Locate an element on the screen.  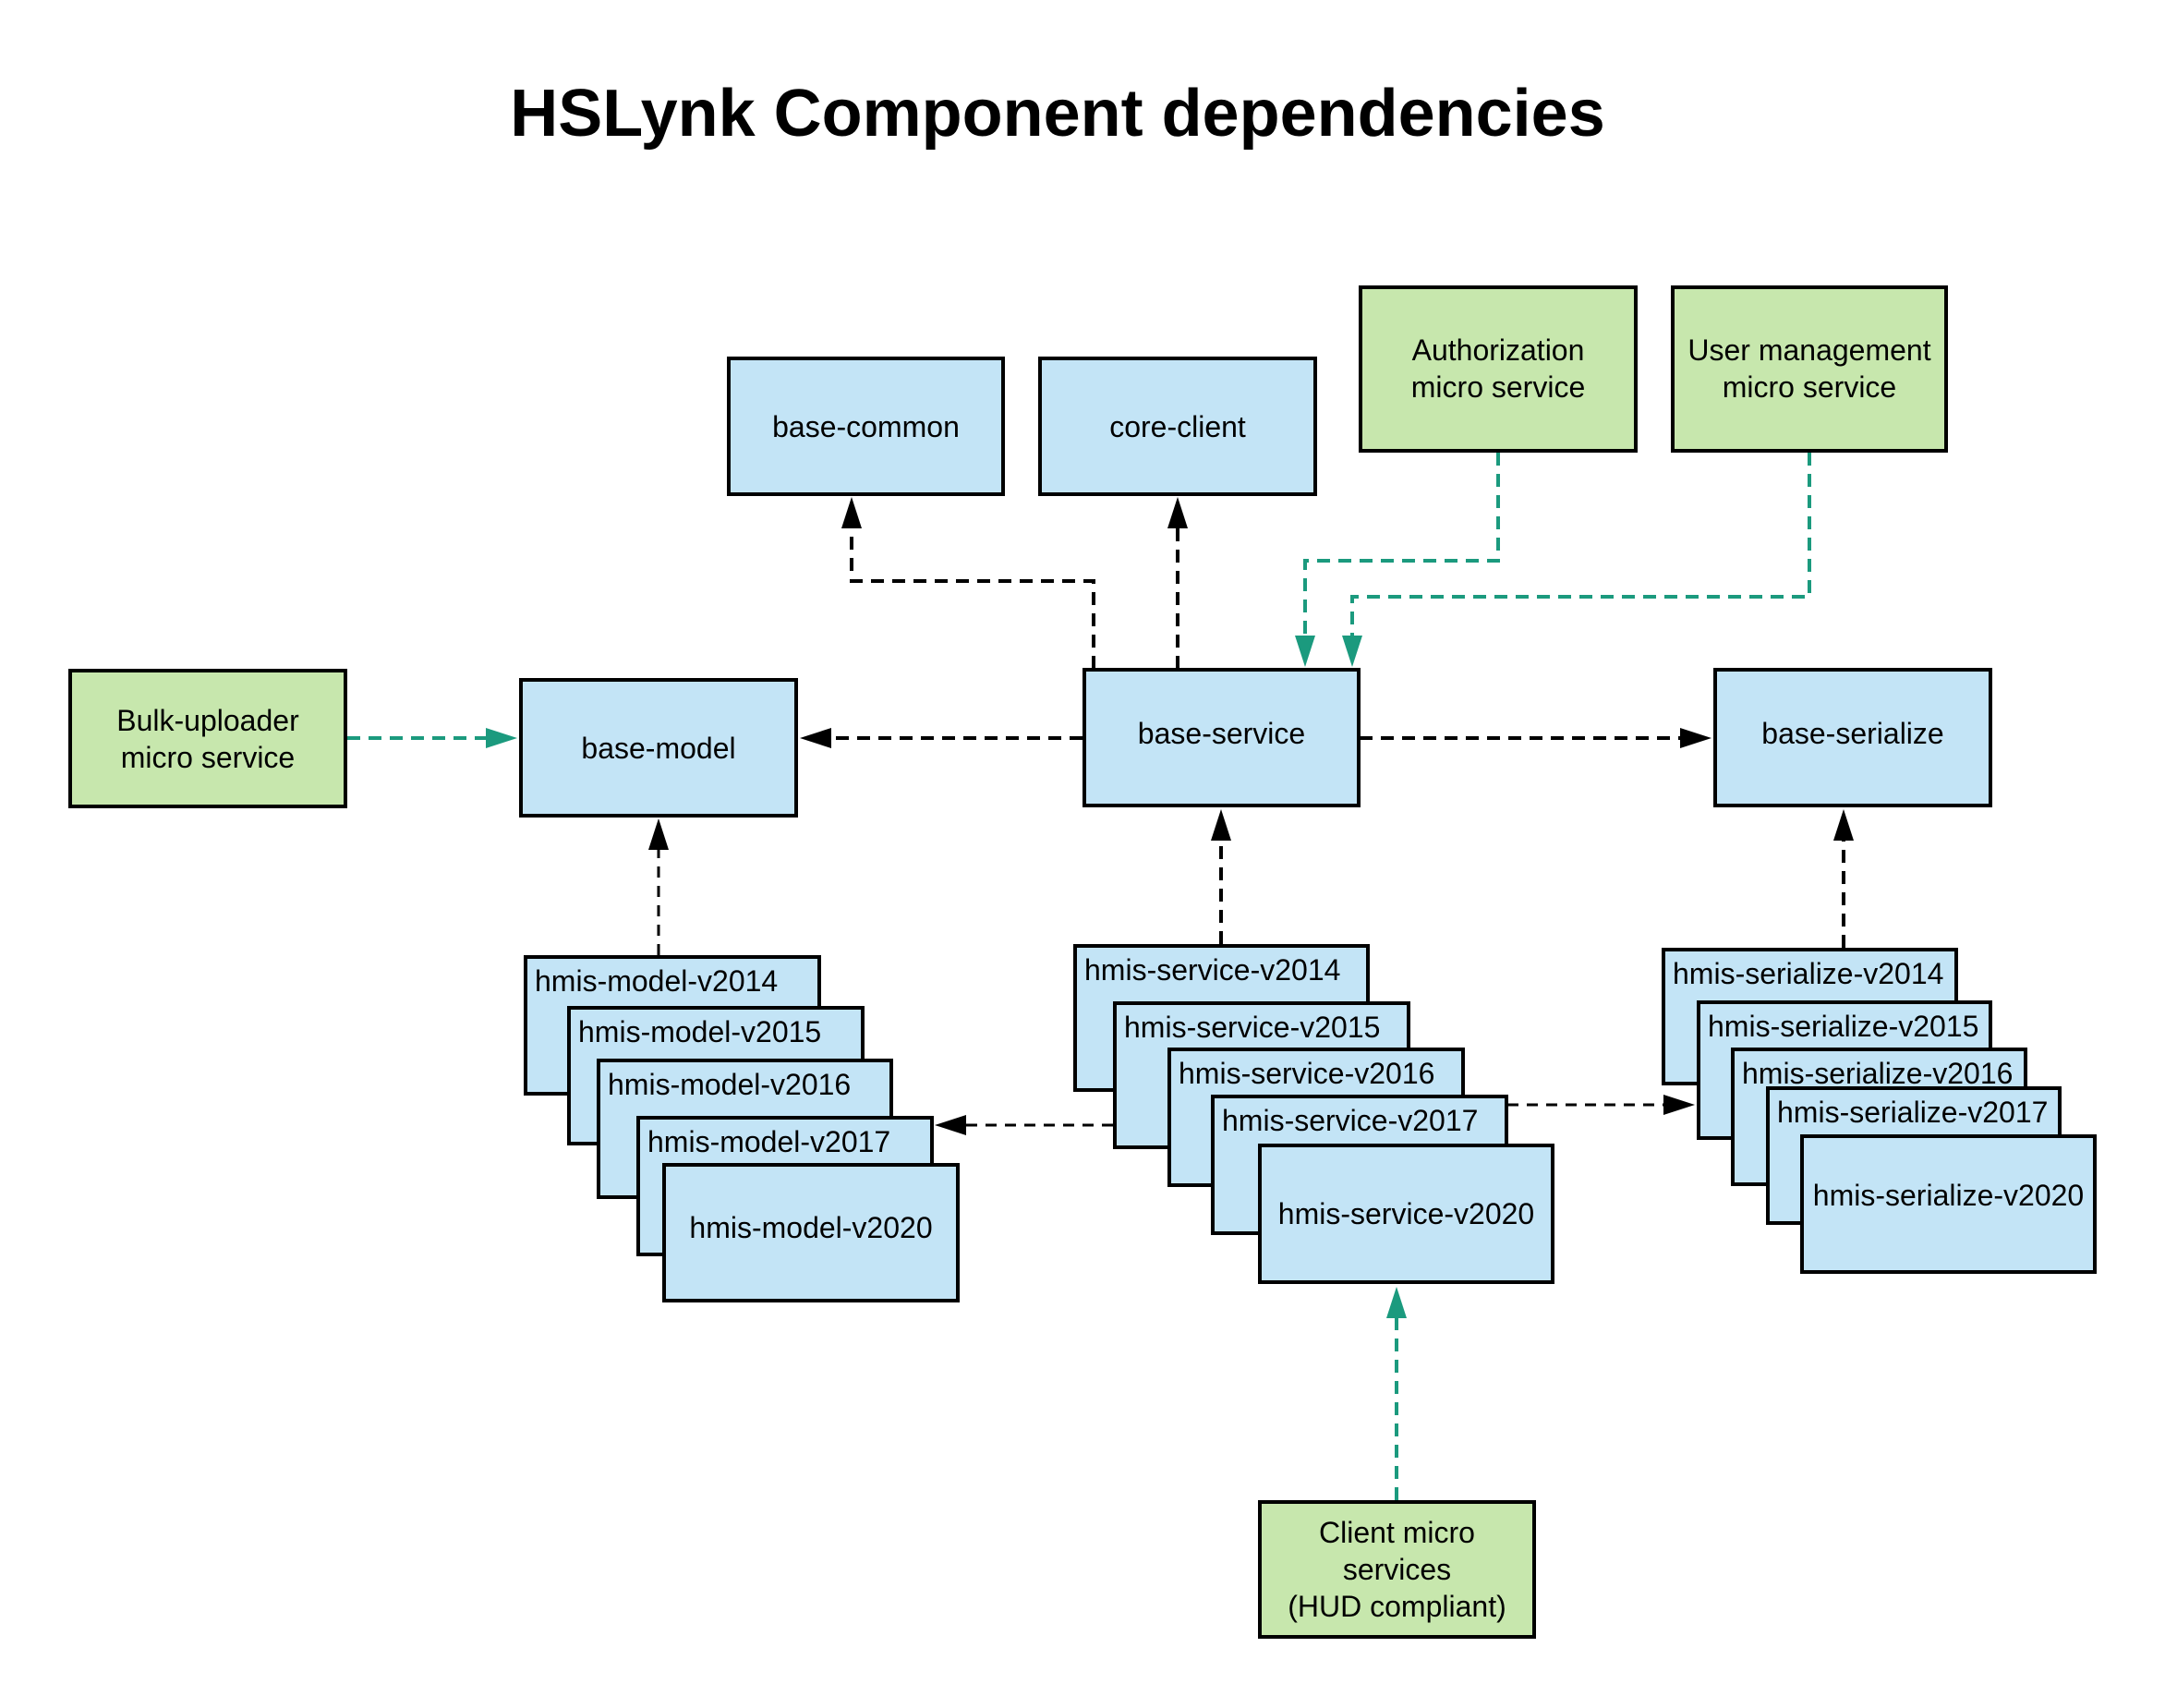
node-authorization-micro-service: Authorization micro service is located at coordinates (1498, 369).